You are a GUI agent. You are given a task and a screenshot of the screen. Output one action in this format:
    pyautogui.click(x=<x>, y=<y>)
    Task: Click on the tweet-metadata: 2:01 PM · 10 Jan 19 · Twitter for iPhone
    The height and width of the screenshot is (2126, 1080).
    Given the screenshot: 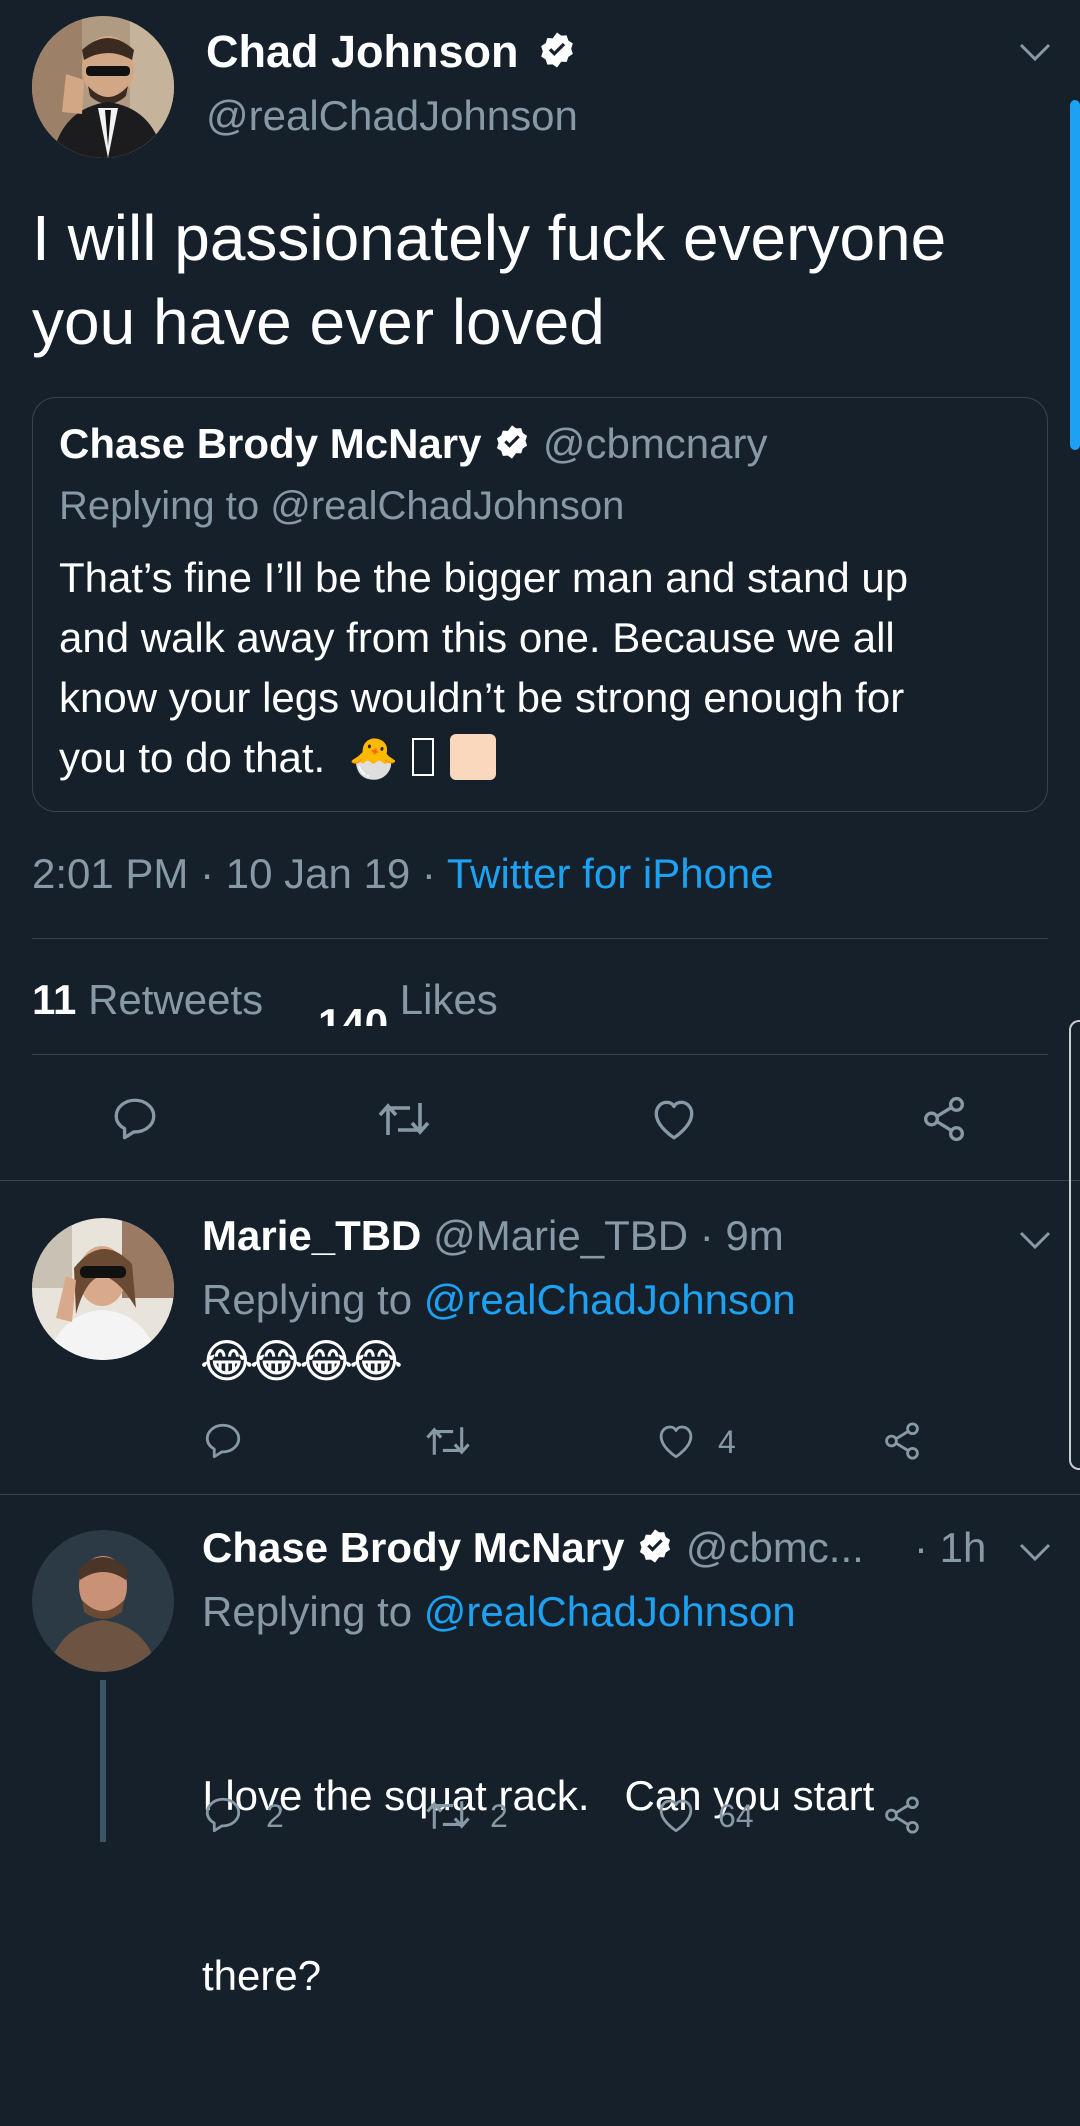 What is the action you would take?
    pyautogui.click(x=403, y=874)
    